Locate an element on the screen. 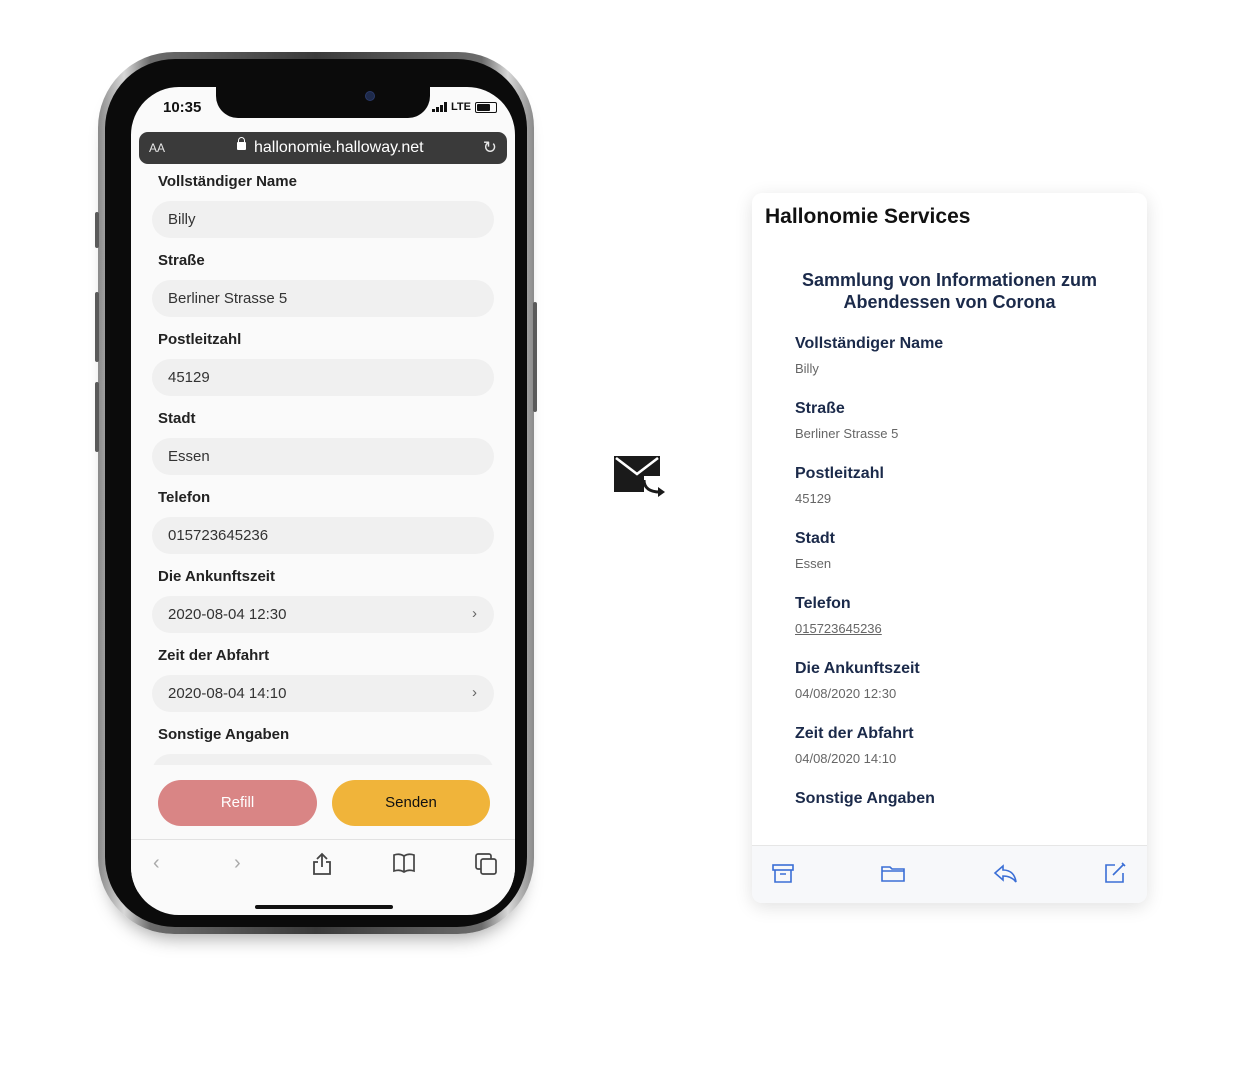 This screenshot has height=1080, width=1242. volume-up-button is located at coordinates (97, 327).